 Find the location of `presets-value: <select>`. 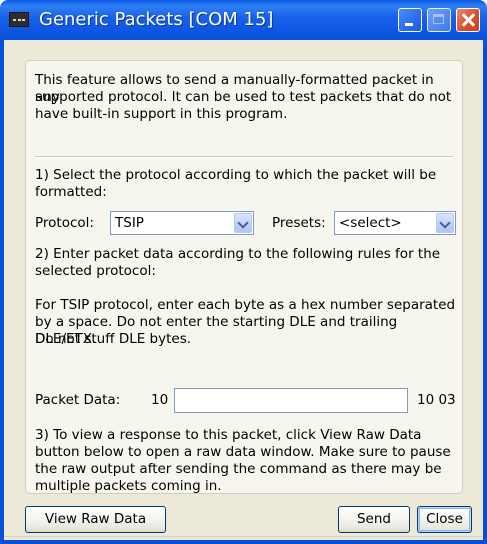

presets-value: <select> is located at coordinates (370, 223).